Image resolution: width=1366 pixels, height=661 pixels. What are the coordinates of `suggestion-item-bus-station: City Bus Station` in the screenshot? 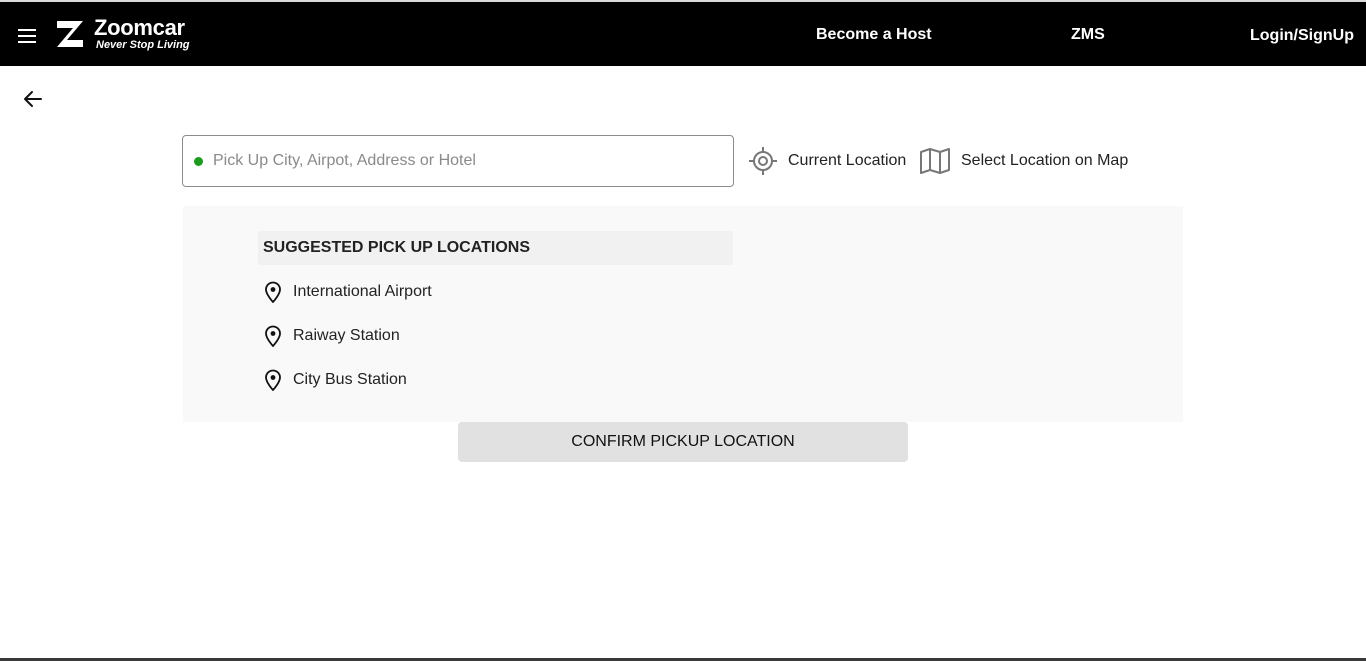 It's located at (335, 380).